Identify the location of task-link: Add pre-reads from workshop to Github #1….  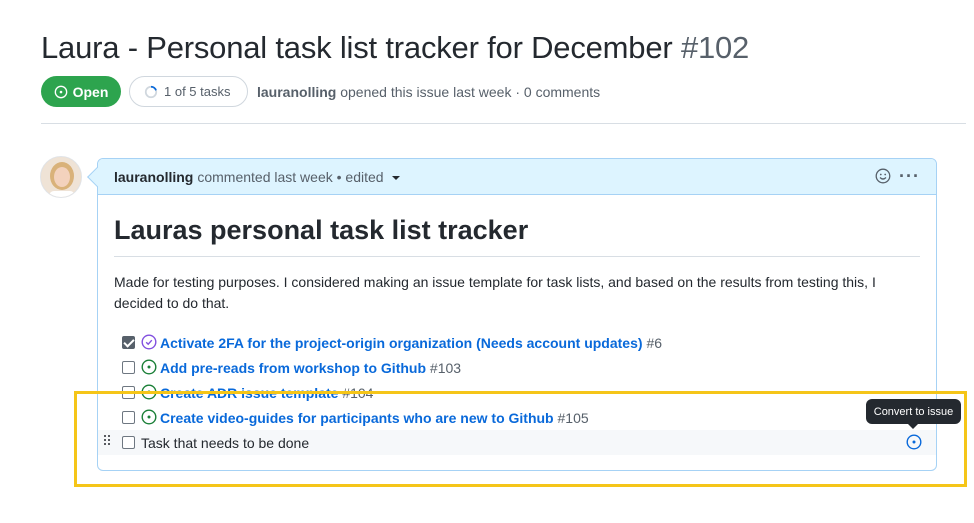
(310, 368).